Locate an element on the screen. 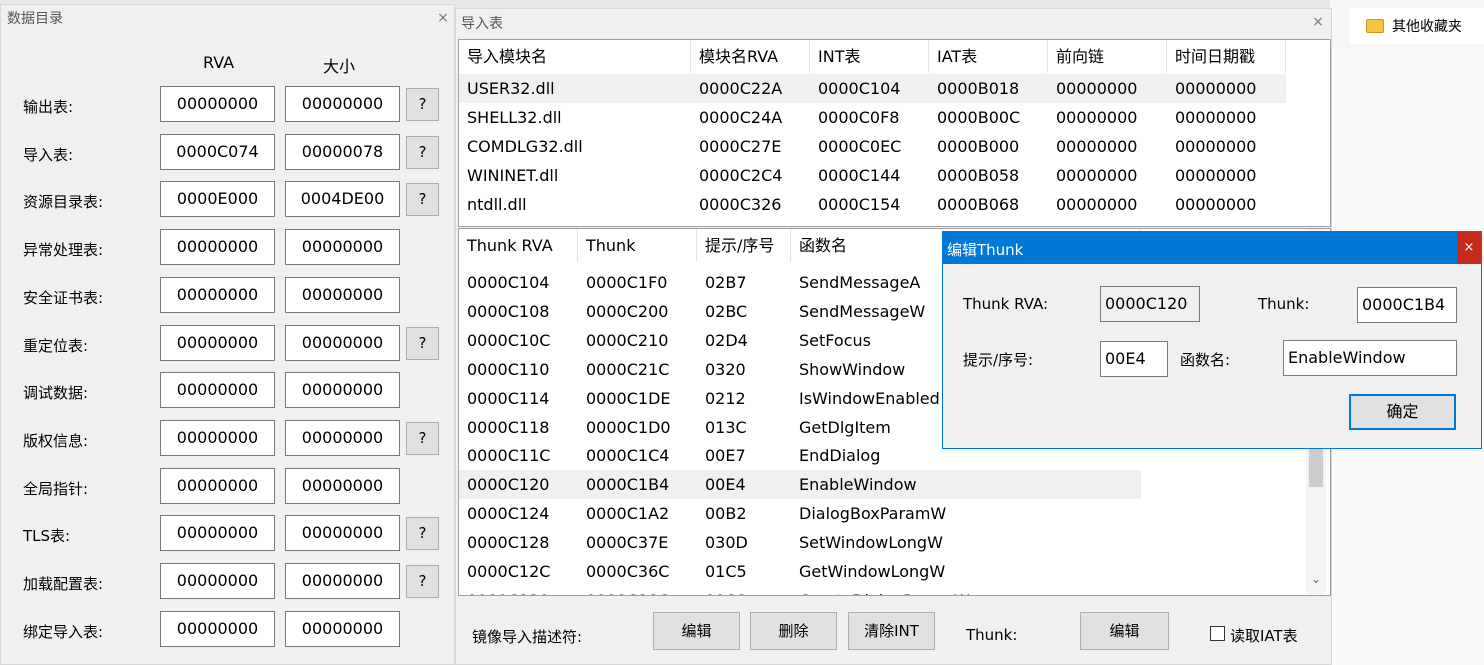 This screenshot has width=1484, height=665. thunk-column-header: 提示/序号 is located at coordinates (744, 245).